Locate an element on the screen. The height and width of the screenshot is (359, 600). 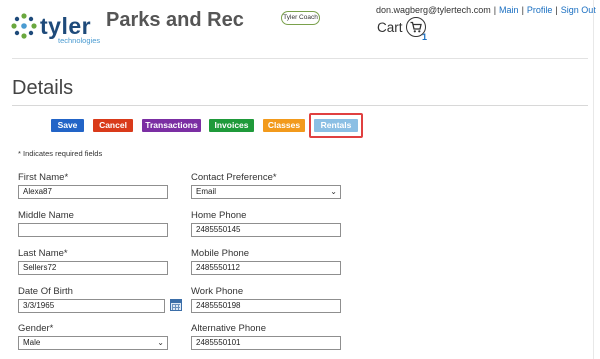
sign-out-link: Sign Out is located at coordinates (578, 10).